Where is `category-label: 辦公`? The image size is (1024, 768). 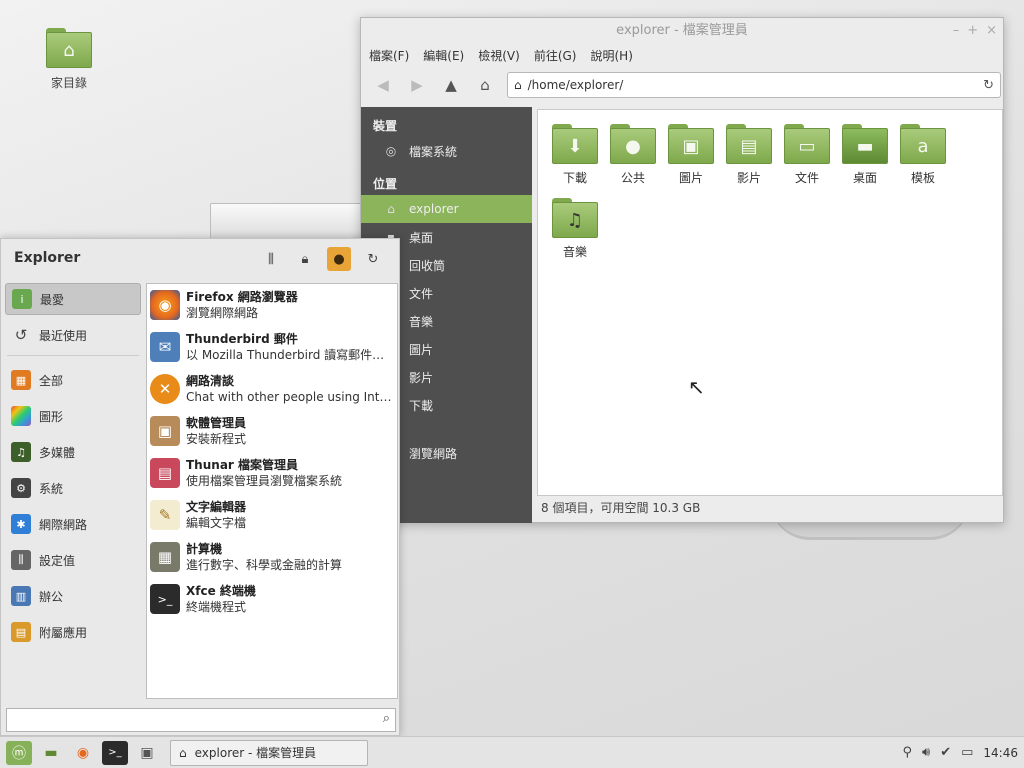 category-label: 辦公 is located at coordinates (51, 596).